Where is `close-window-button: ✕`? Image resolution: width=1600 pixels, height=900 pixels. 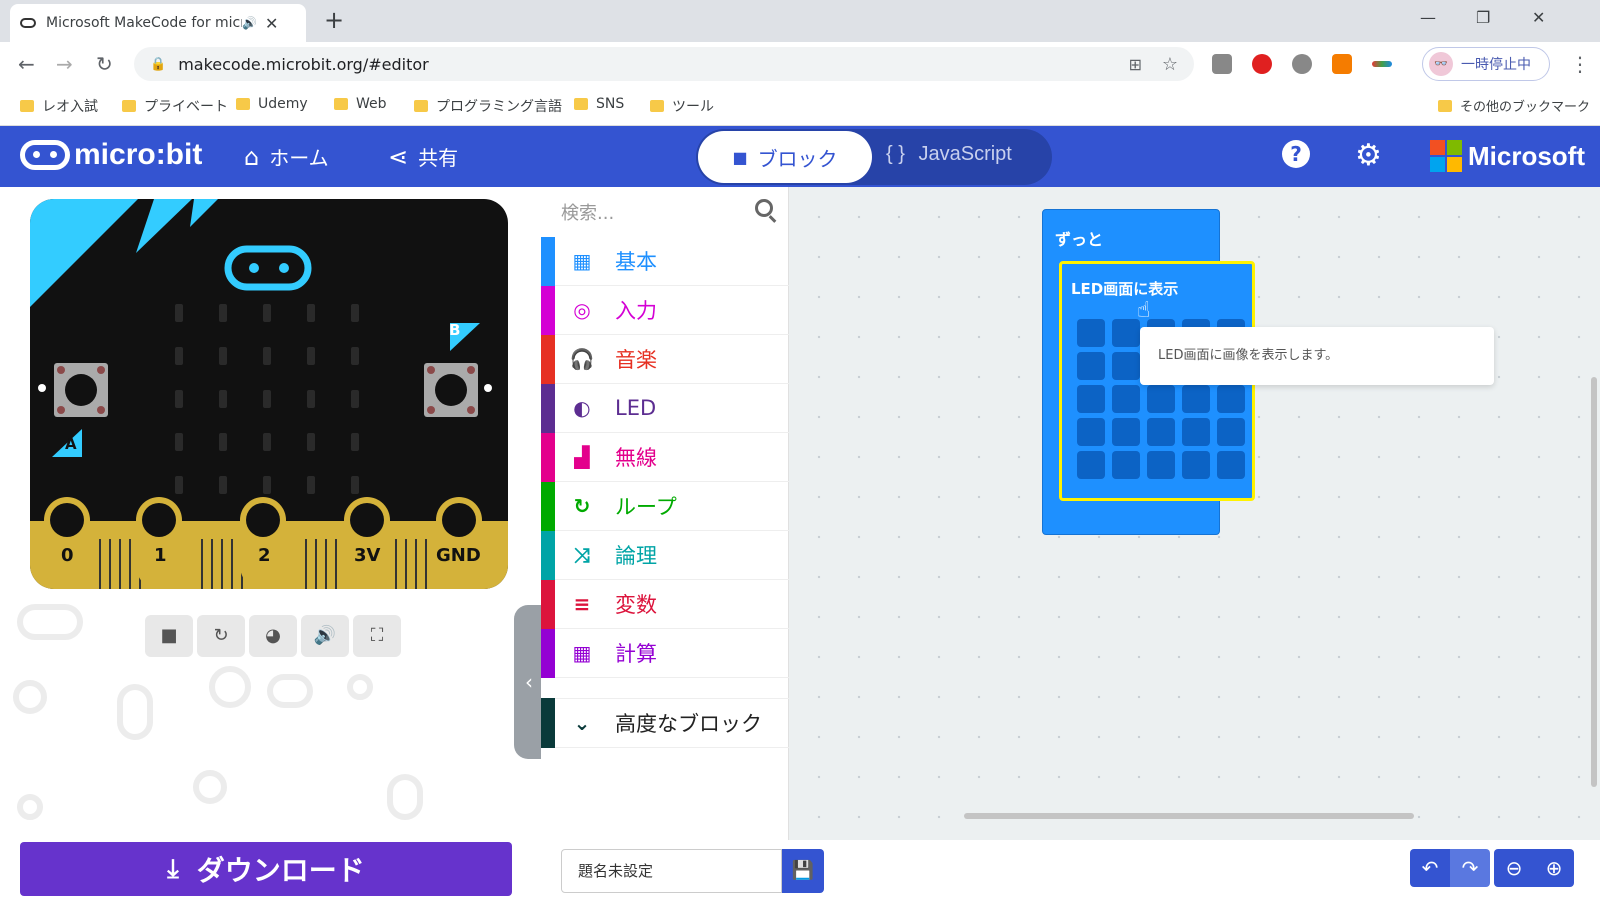
close-window-button: ✕ is located at coordinates (1538, 17).